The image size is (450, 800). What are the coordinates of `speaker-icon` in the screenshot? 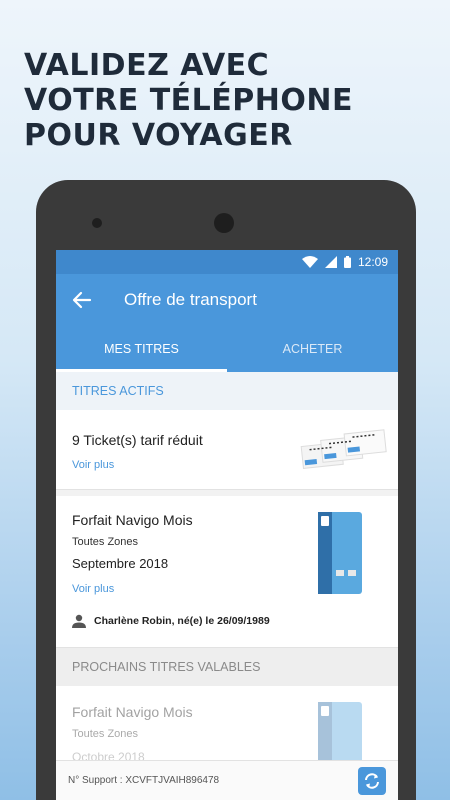 It's located at (224, 223).